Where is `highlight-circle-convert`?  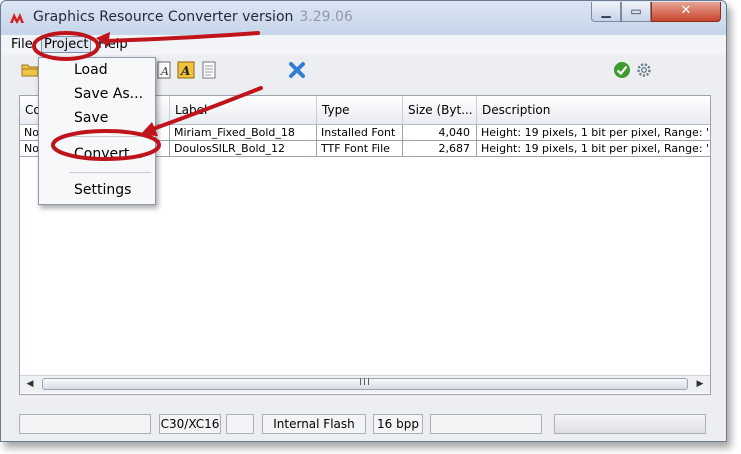 highlight-circle-convert is located at coordinates (106, 145).